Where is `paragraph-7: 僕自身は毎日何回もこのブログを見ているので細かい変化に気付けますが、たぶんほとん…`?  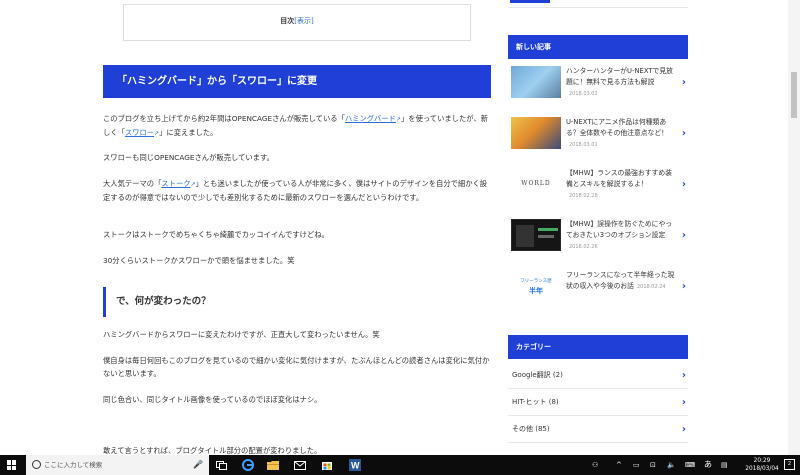 paragraph-7: 僕自身は毎日何回もこのブログを見ているので細かい変化に気付けますが、たぶんほとん… is located at coordinates (296, 367).